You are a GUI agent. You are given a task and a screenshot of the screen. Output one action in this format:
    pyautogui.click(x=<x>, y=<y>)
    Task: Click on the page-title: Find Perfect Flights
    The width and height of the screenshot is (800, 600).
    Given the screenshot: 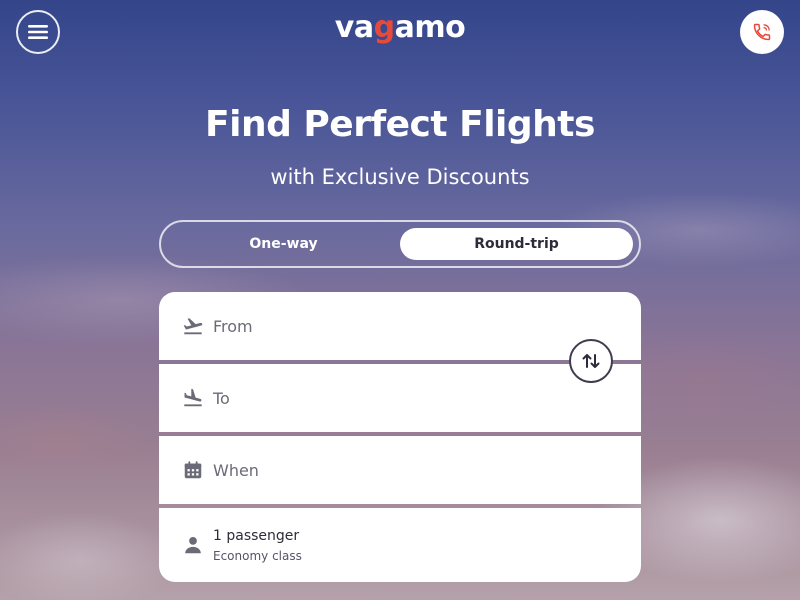 What is the action you would take?
    pyautogui.click(x=400, y=124)
    